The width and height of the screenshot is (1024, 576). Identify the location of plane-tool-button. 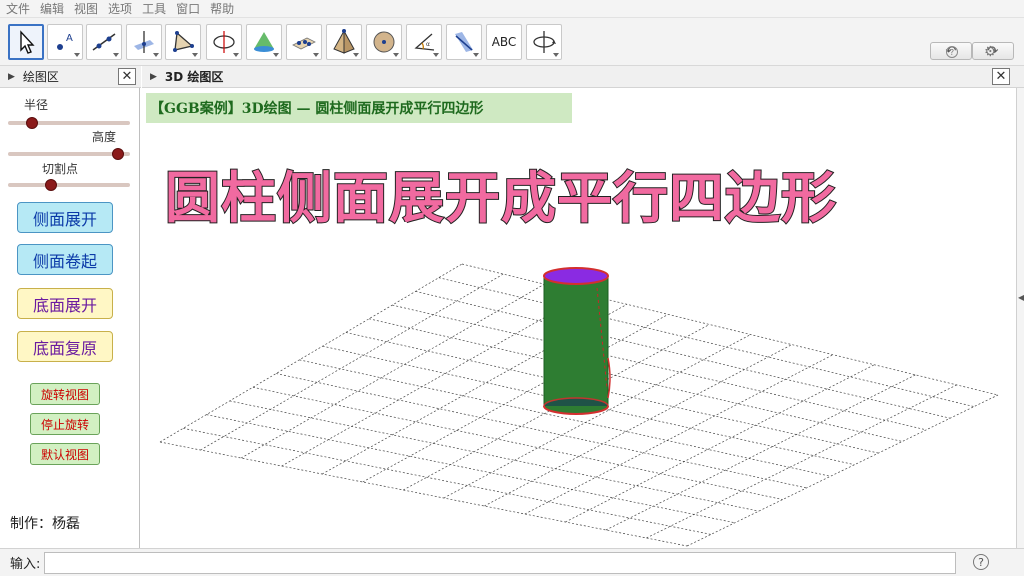
(304, 42).